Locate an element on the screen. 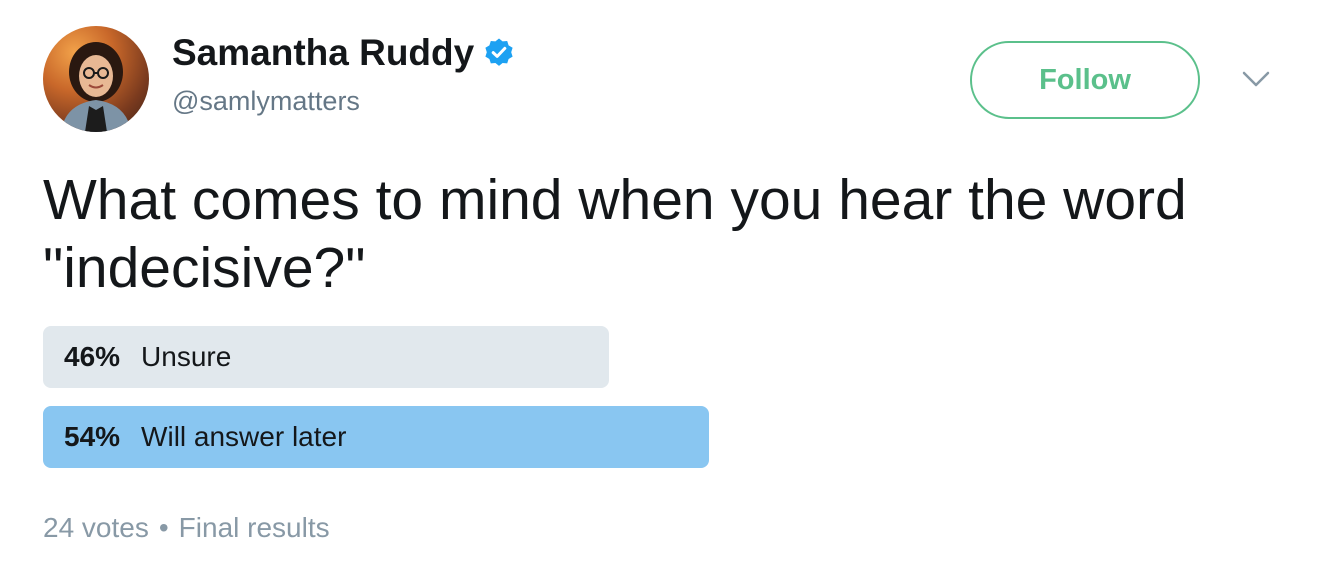  poll-footer: 24 votes • Final results is located at coordinates (186, 528).